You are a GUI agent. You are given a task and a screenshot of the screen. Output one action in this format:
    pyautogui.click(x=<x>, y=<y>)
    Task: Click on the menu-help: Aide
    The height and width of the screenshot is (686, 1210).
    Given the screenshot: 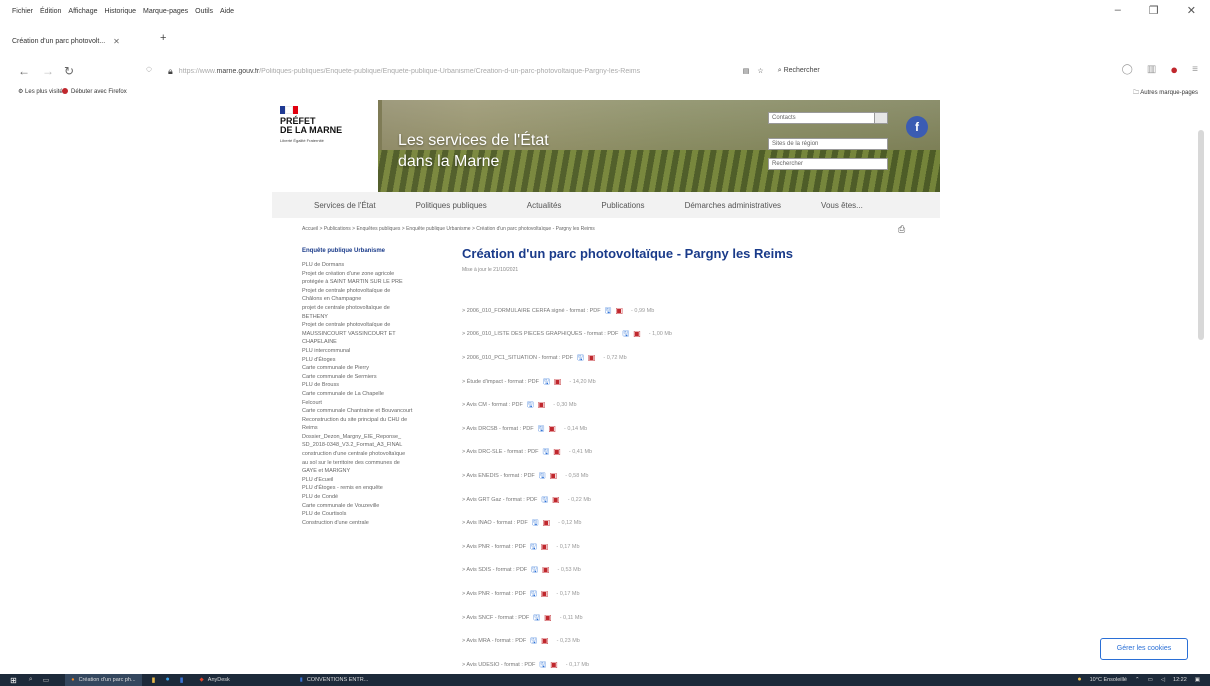 What is the action you would take?
    pyautogui.click(x=227, y=11)
    